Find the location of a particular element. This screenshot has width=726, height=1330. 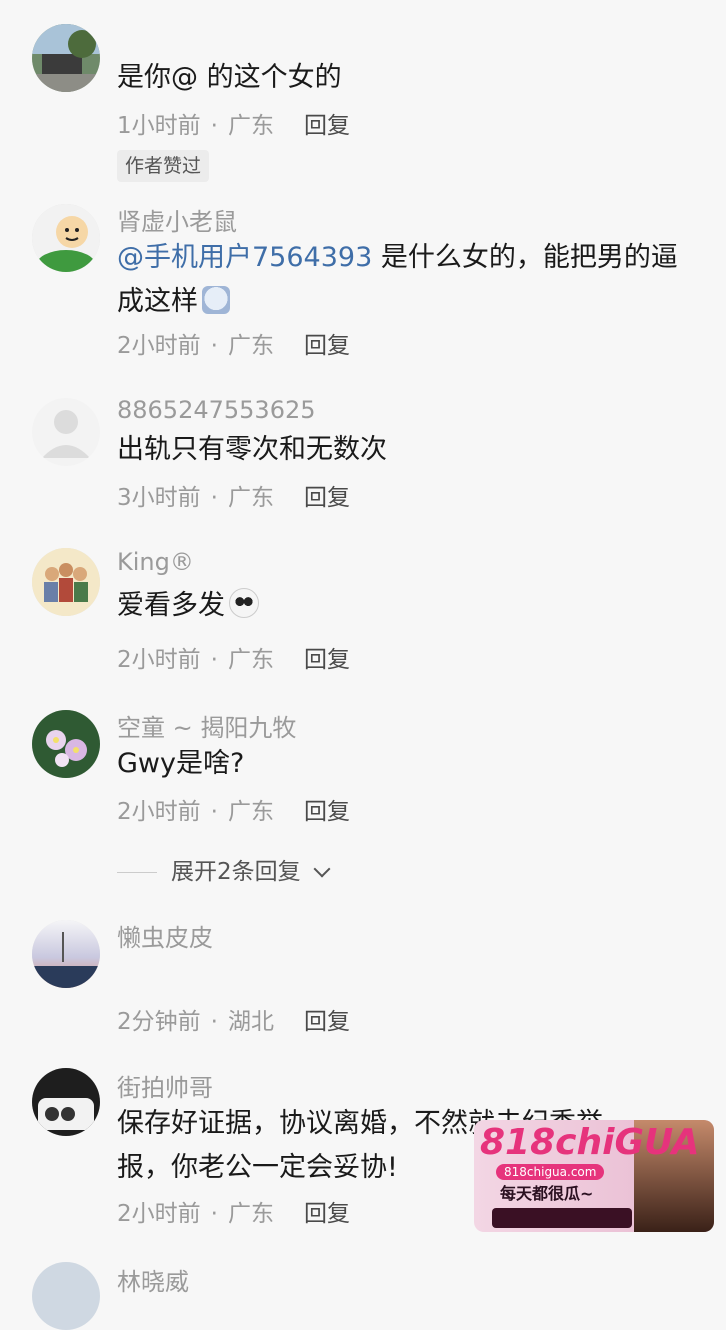

avatar-image-group is located at coordinates (66, 582).